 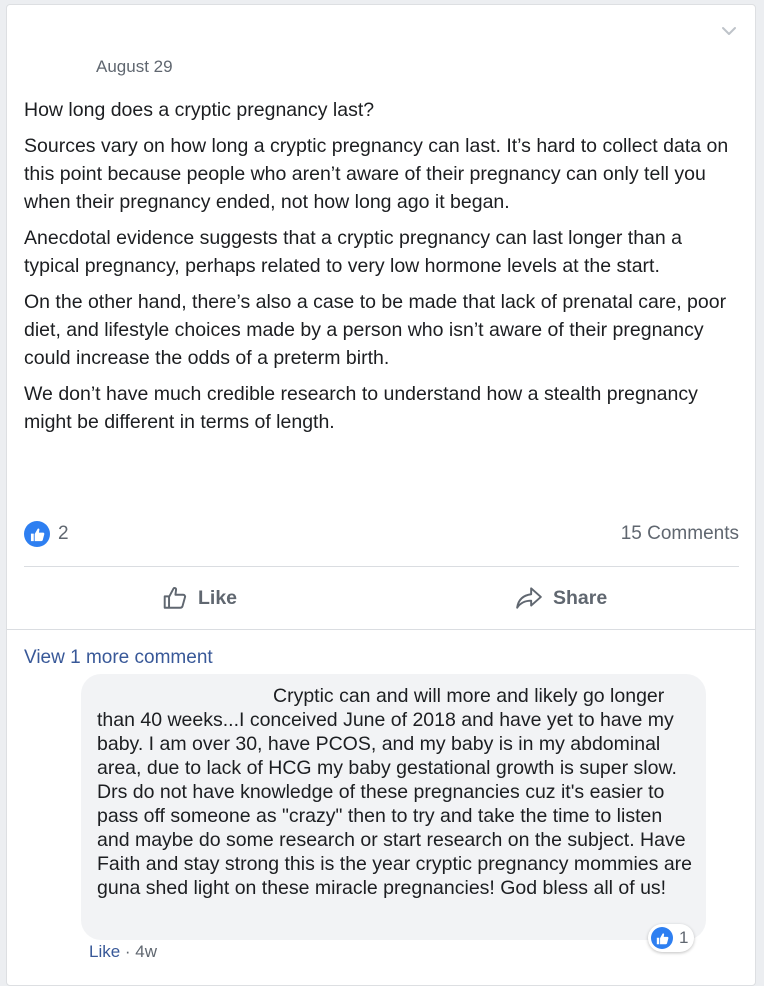 What do you see at coordinates (118, 658) in the screenshot?
I see `view-more-comments-link: View 1 more comment` at bounding box center [118, 658].